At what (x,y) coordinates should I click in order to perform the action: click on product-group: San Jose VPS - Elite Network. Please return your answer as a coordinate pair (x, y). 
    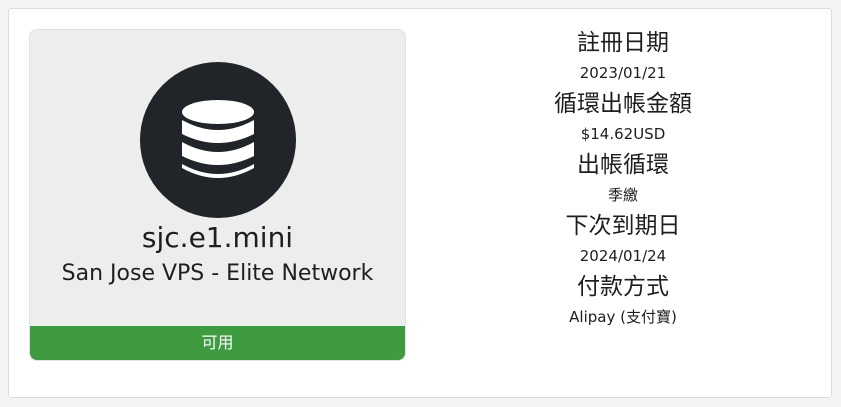
    Looking at the image, I should click on (217, 273).